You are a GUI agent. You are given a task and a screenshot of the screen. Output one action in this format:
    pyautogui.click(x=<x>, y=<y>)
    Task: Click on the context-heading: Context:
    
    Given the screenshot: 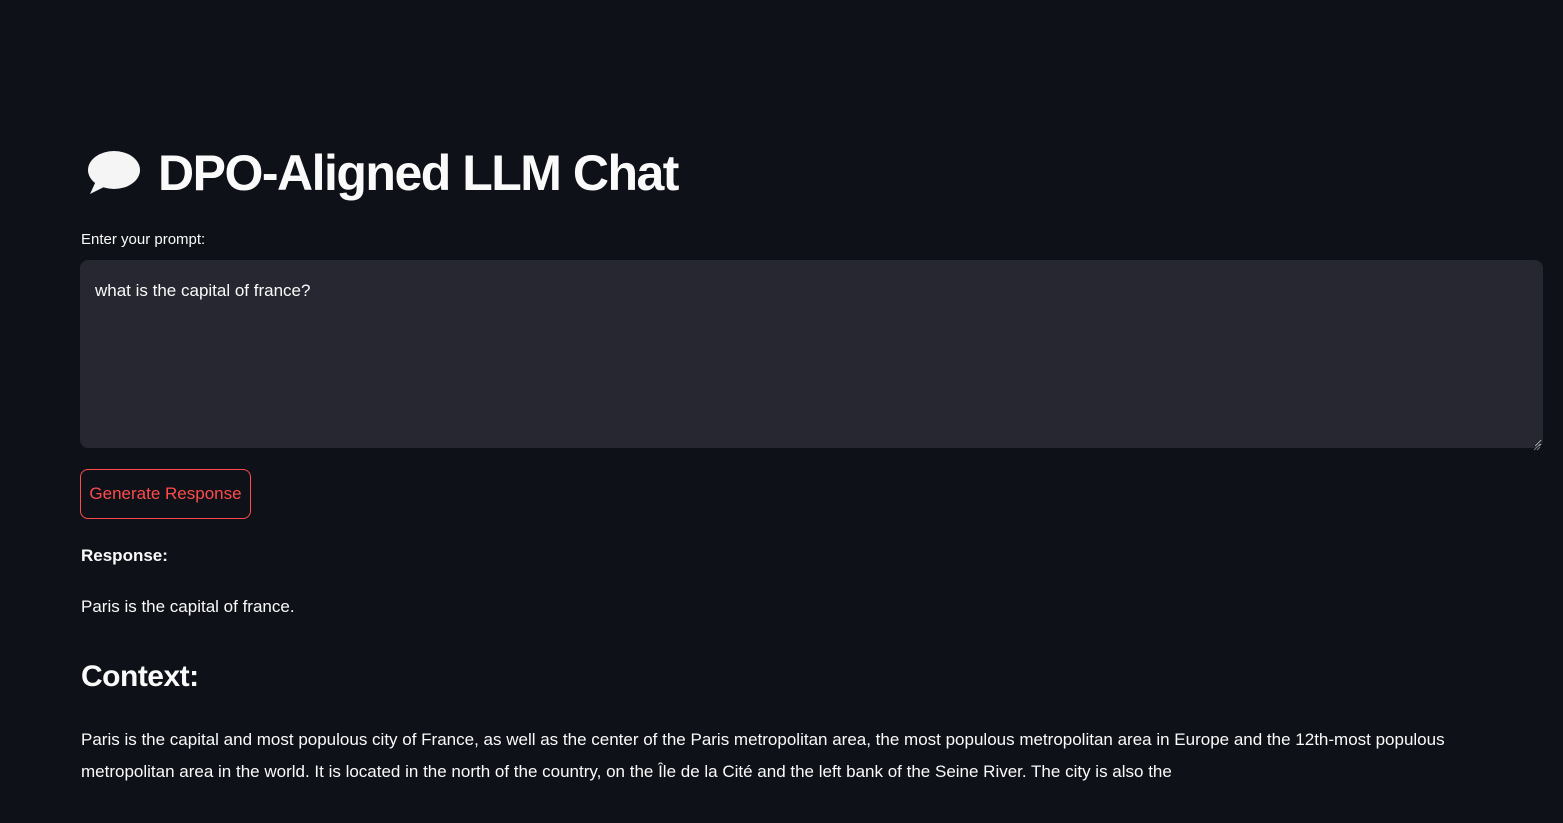 What is the action you would take?
    pyautogui.click(x=140, y=676)
    